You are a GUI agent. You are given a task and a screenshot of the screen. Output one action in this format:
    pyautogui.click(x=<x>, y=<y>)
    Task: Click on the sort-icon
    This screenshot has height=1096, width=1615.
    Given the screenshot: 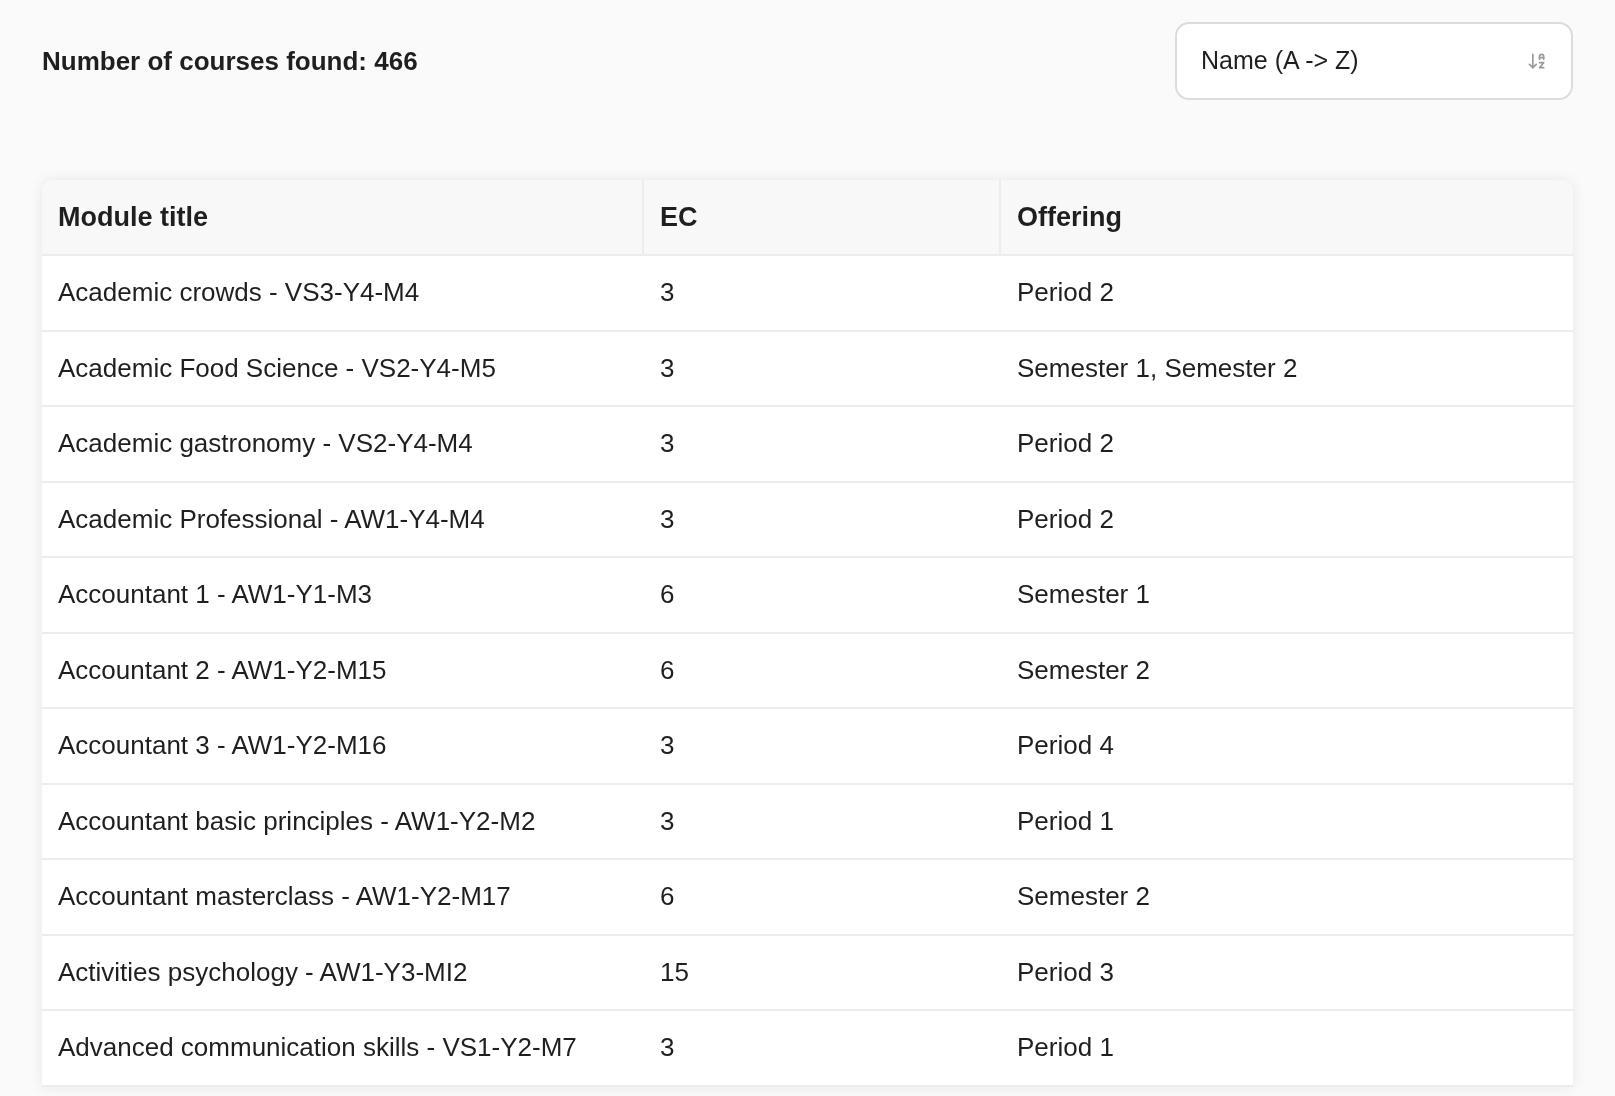 What is the action you would take?
    pyautogui.click(x=1537, y=61)
    